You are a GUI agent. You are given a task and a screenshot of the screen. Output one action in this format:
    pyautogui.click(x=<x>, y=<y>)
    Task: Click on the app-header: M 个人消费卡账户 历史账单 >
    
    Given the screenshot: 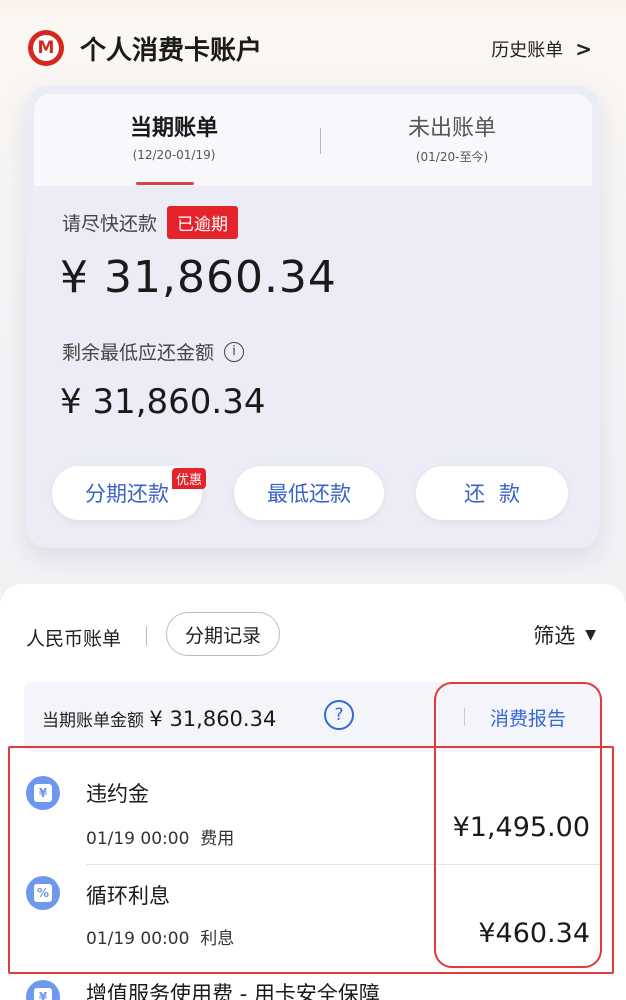 What is the action you would take?
    pyautogui.click(x=313, y=45)
    